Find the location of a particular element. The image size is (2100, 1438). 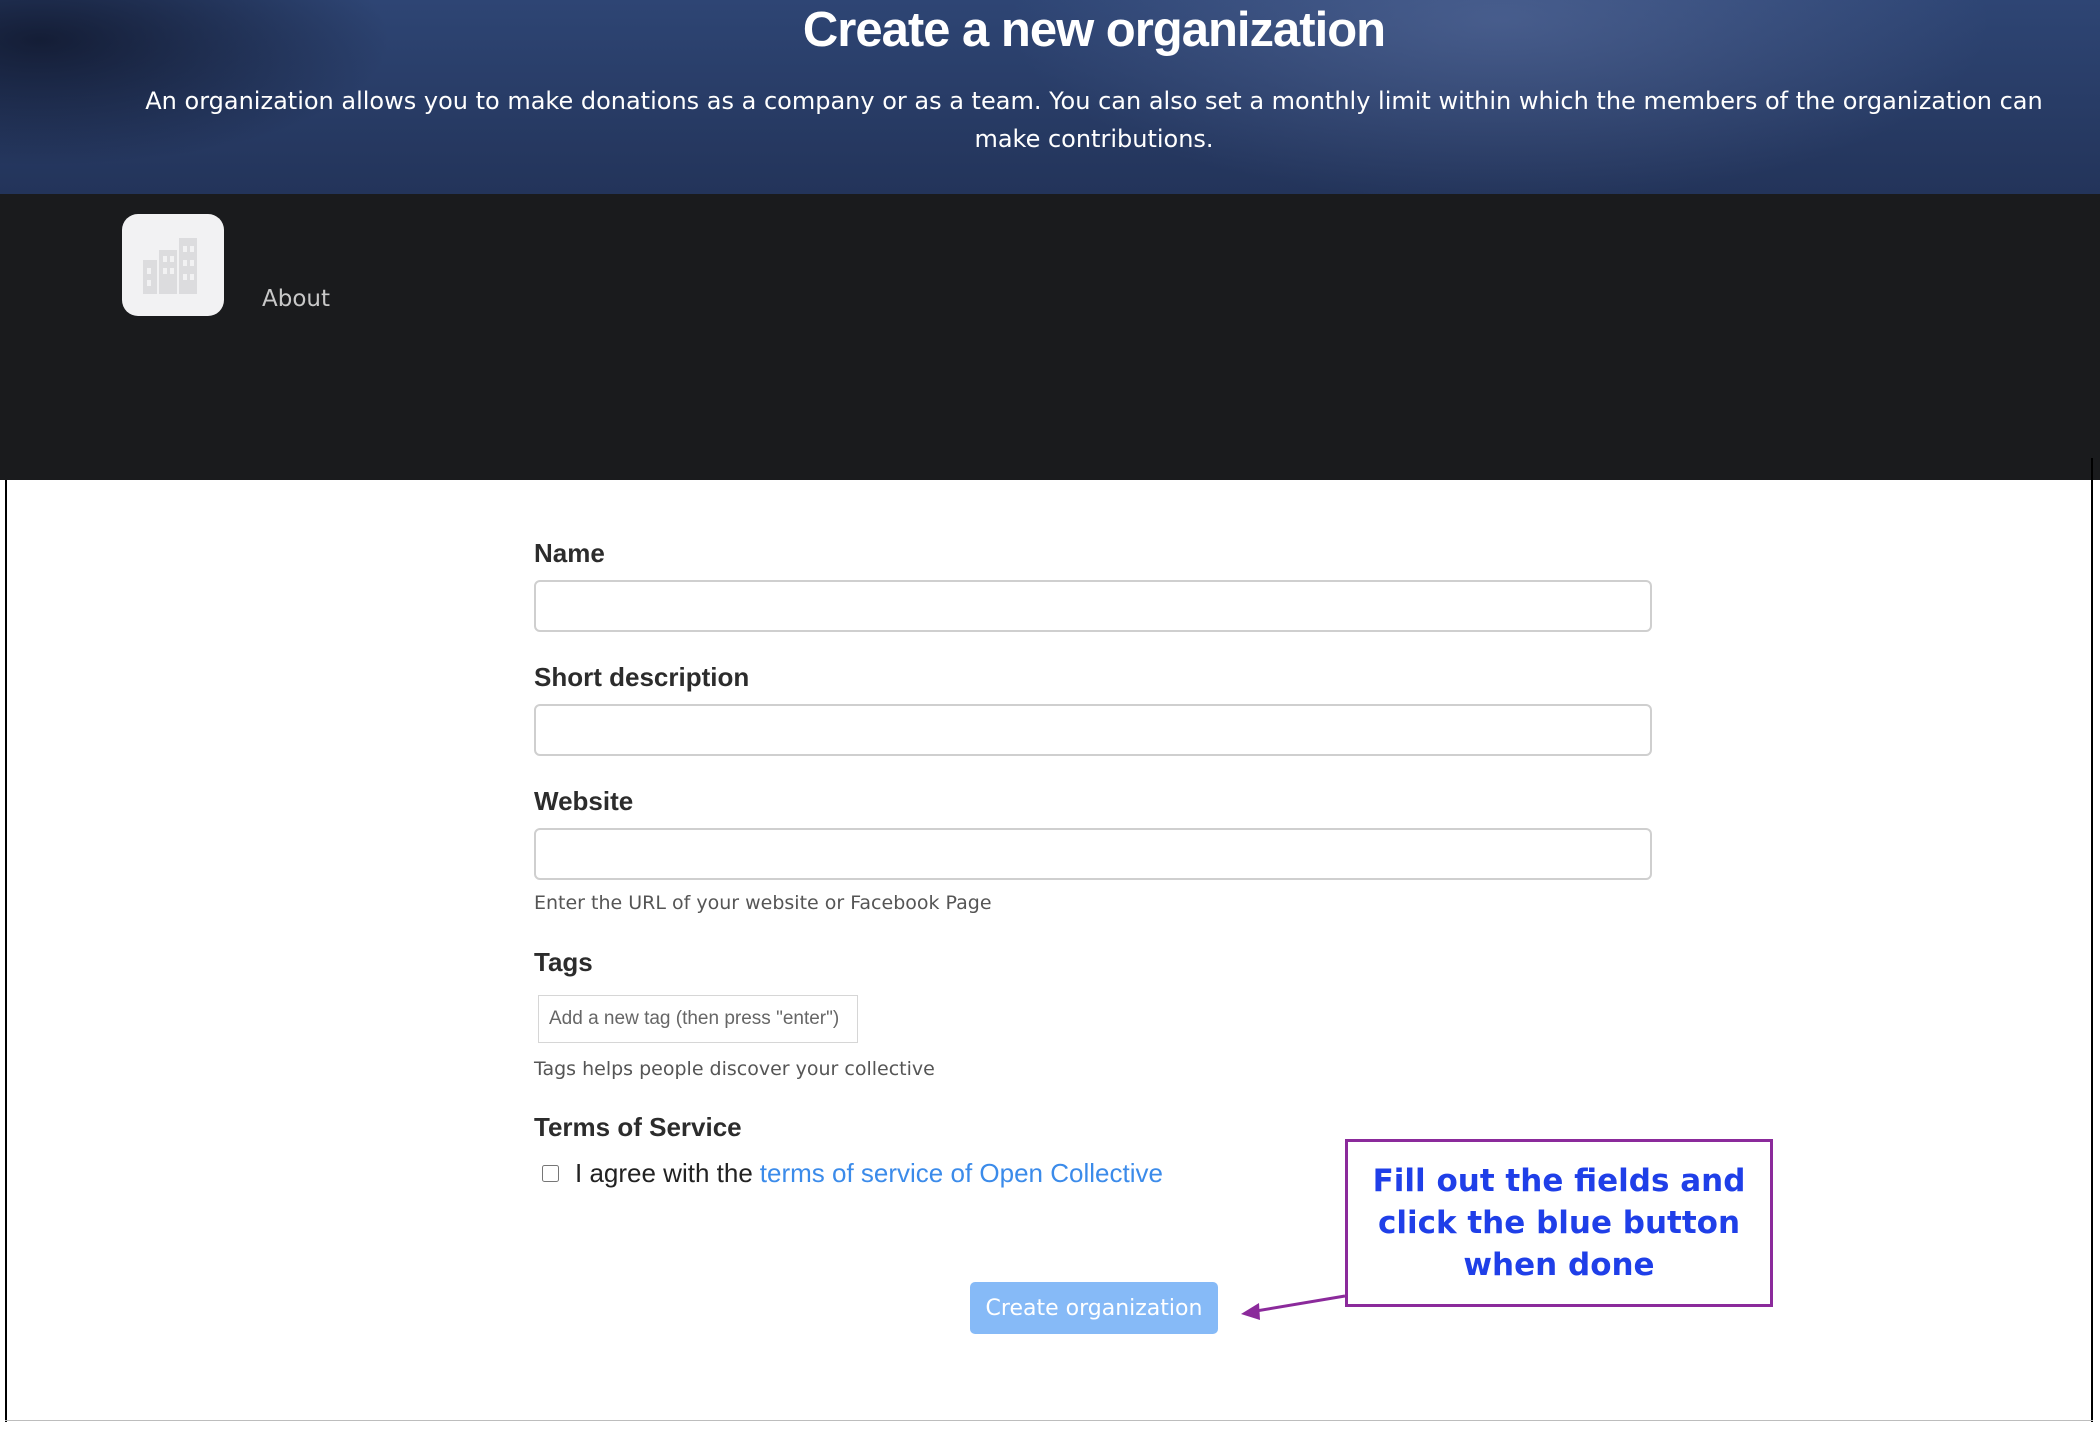

organization-avatar is located at coordinates (173, 265).